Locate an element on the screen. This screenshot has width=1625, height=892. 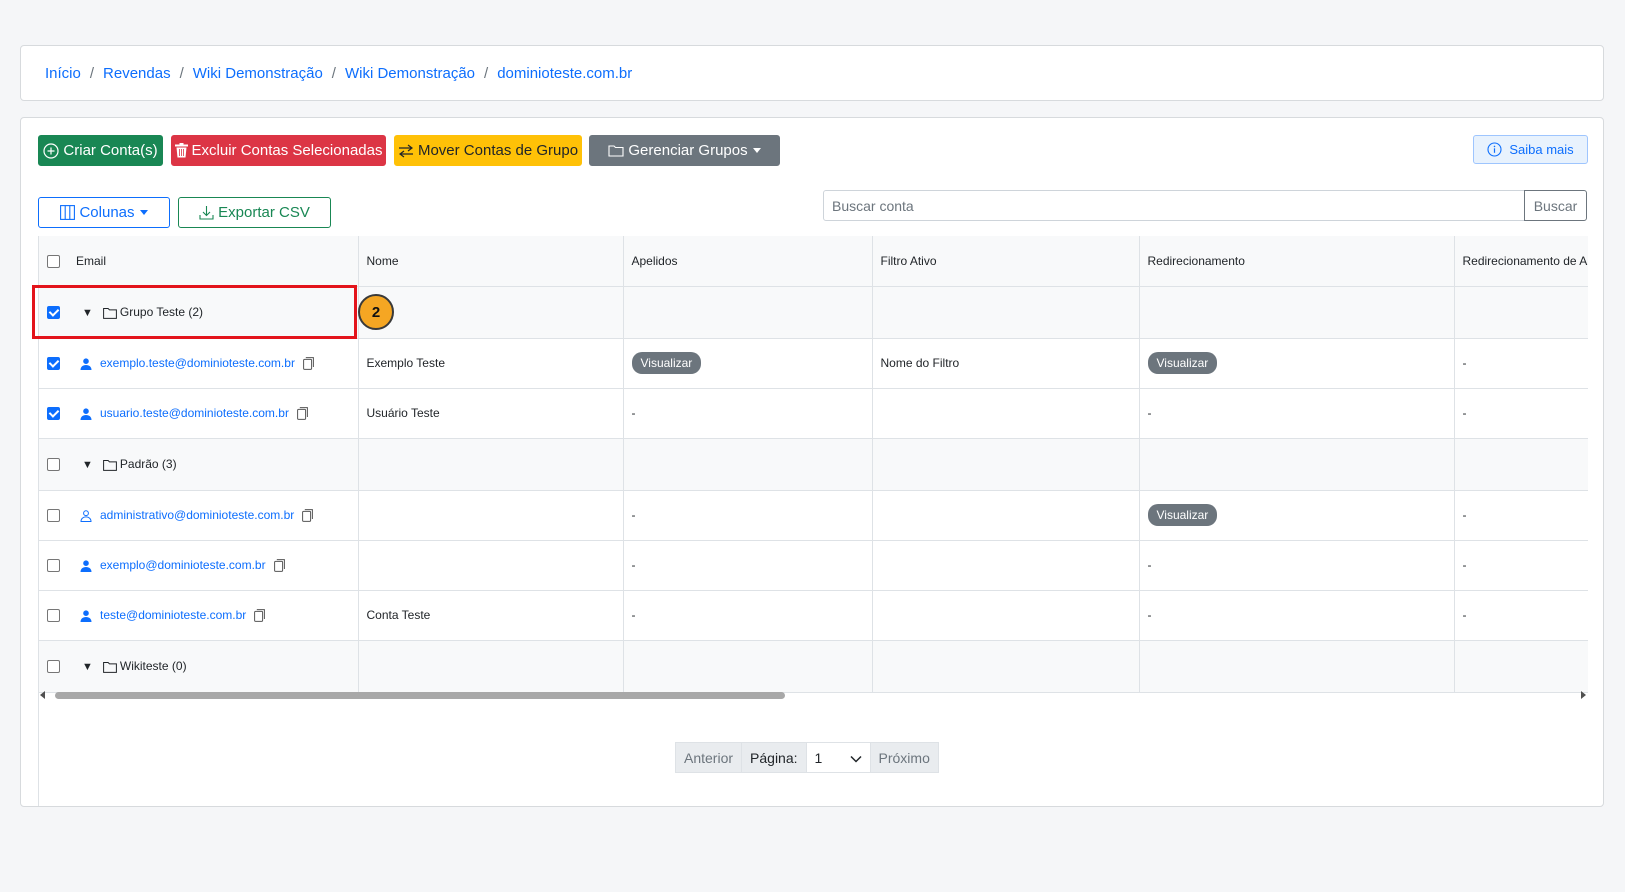
trash-icon is located at coordinates (181, 150).